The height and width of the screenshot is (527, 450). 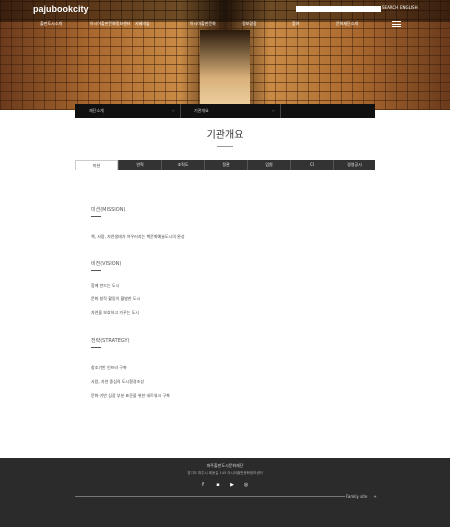 I want to click on footer-org-name: 파주출판도시문화재단, so click(x=225, y=465).